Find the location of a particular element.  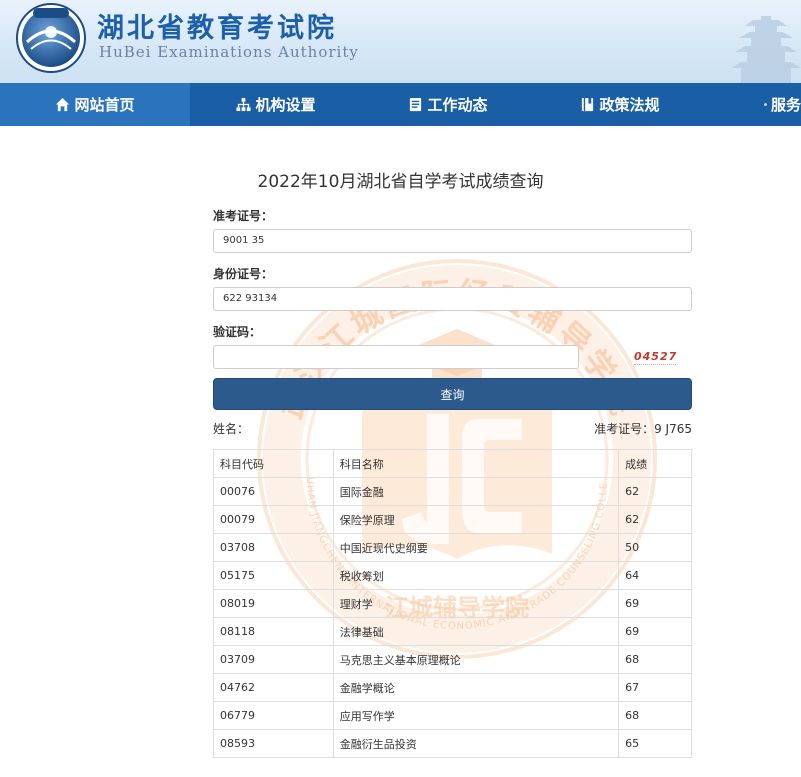

nav-item-label: 政策法规 is located at coordinates (629, 105).